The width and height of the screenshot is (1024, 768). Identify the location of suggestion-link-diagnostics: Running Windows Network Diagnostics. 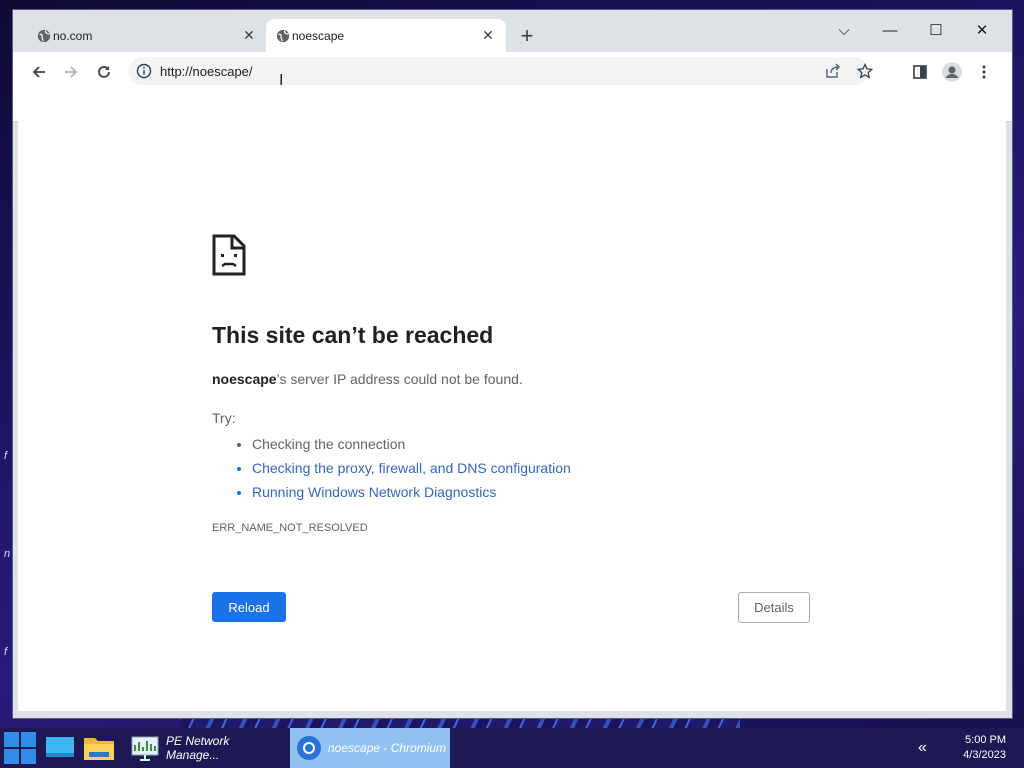
(411, 492).